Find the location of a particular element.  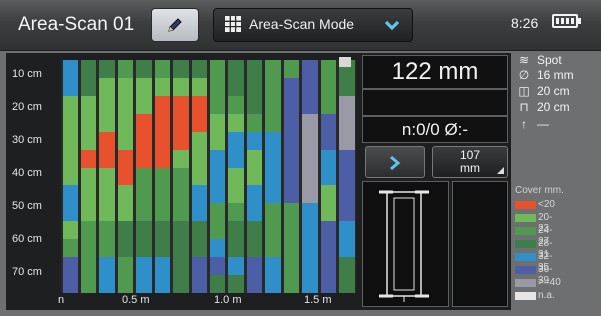

x-axis-label: 0.5 m is located at coordinates (136, 300).